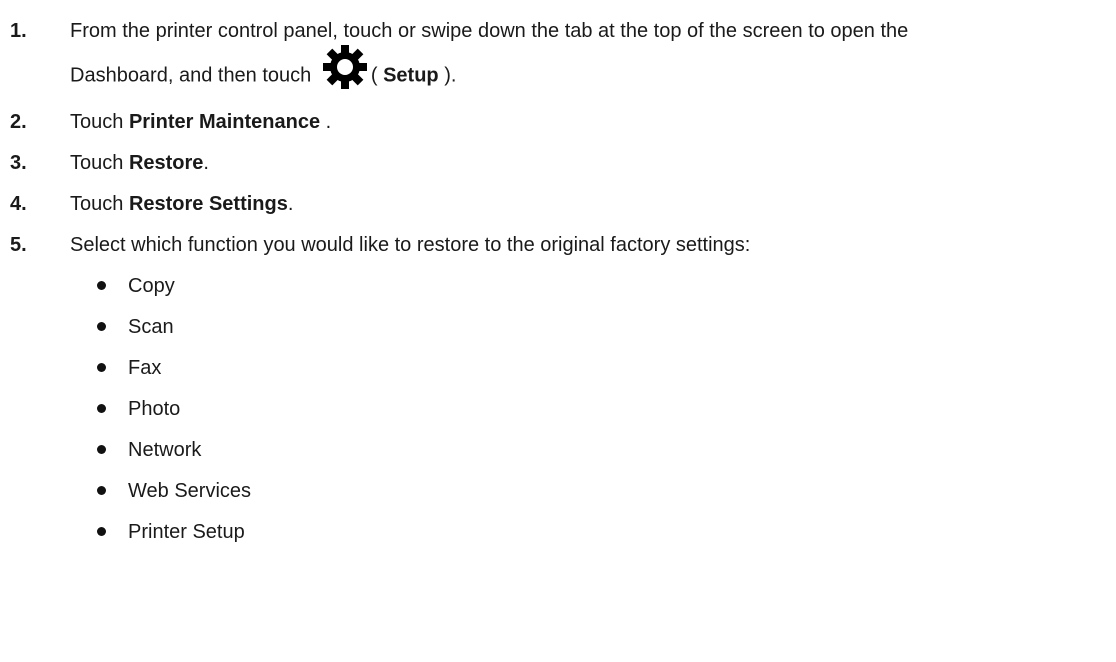  I want to click on step-text: Touch Restore Settings., so click(590, 204).